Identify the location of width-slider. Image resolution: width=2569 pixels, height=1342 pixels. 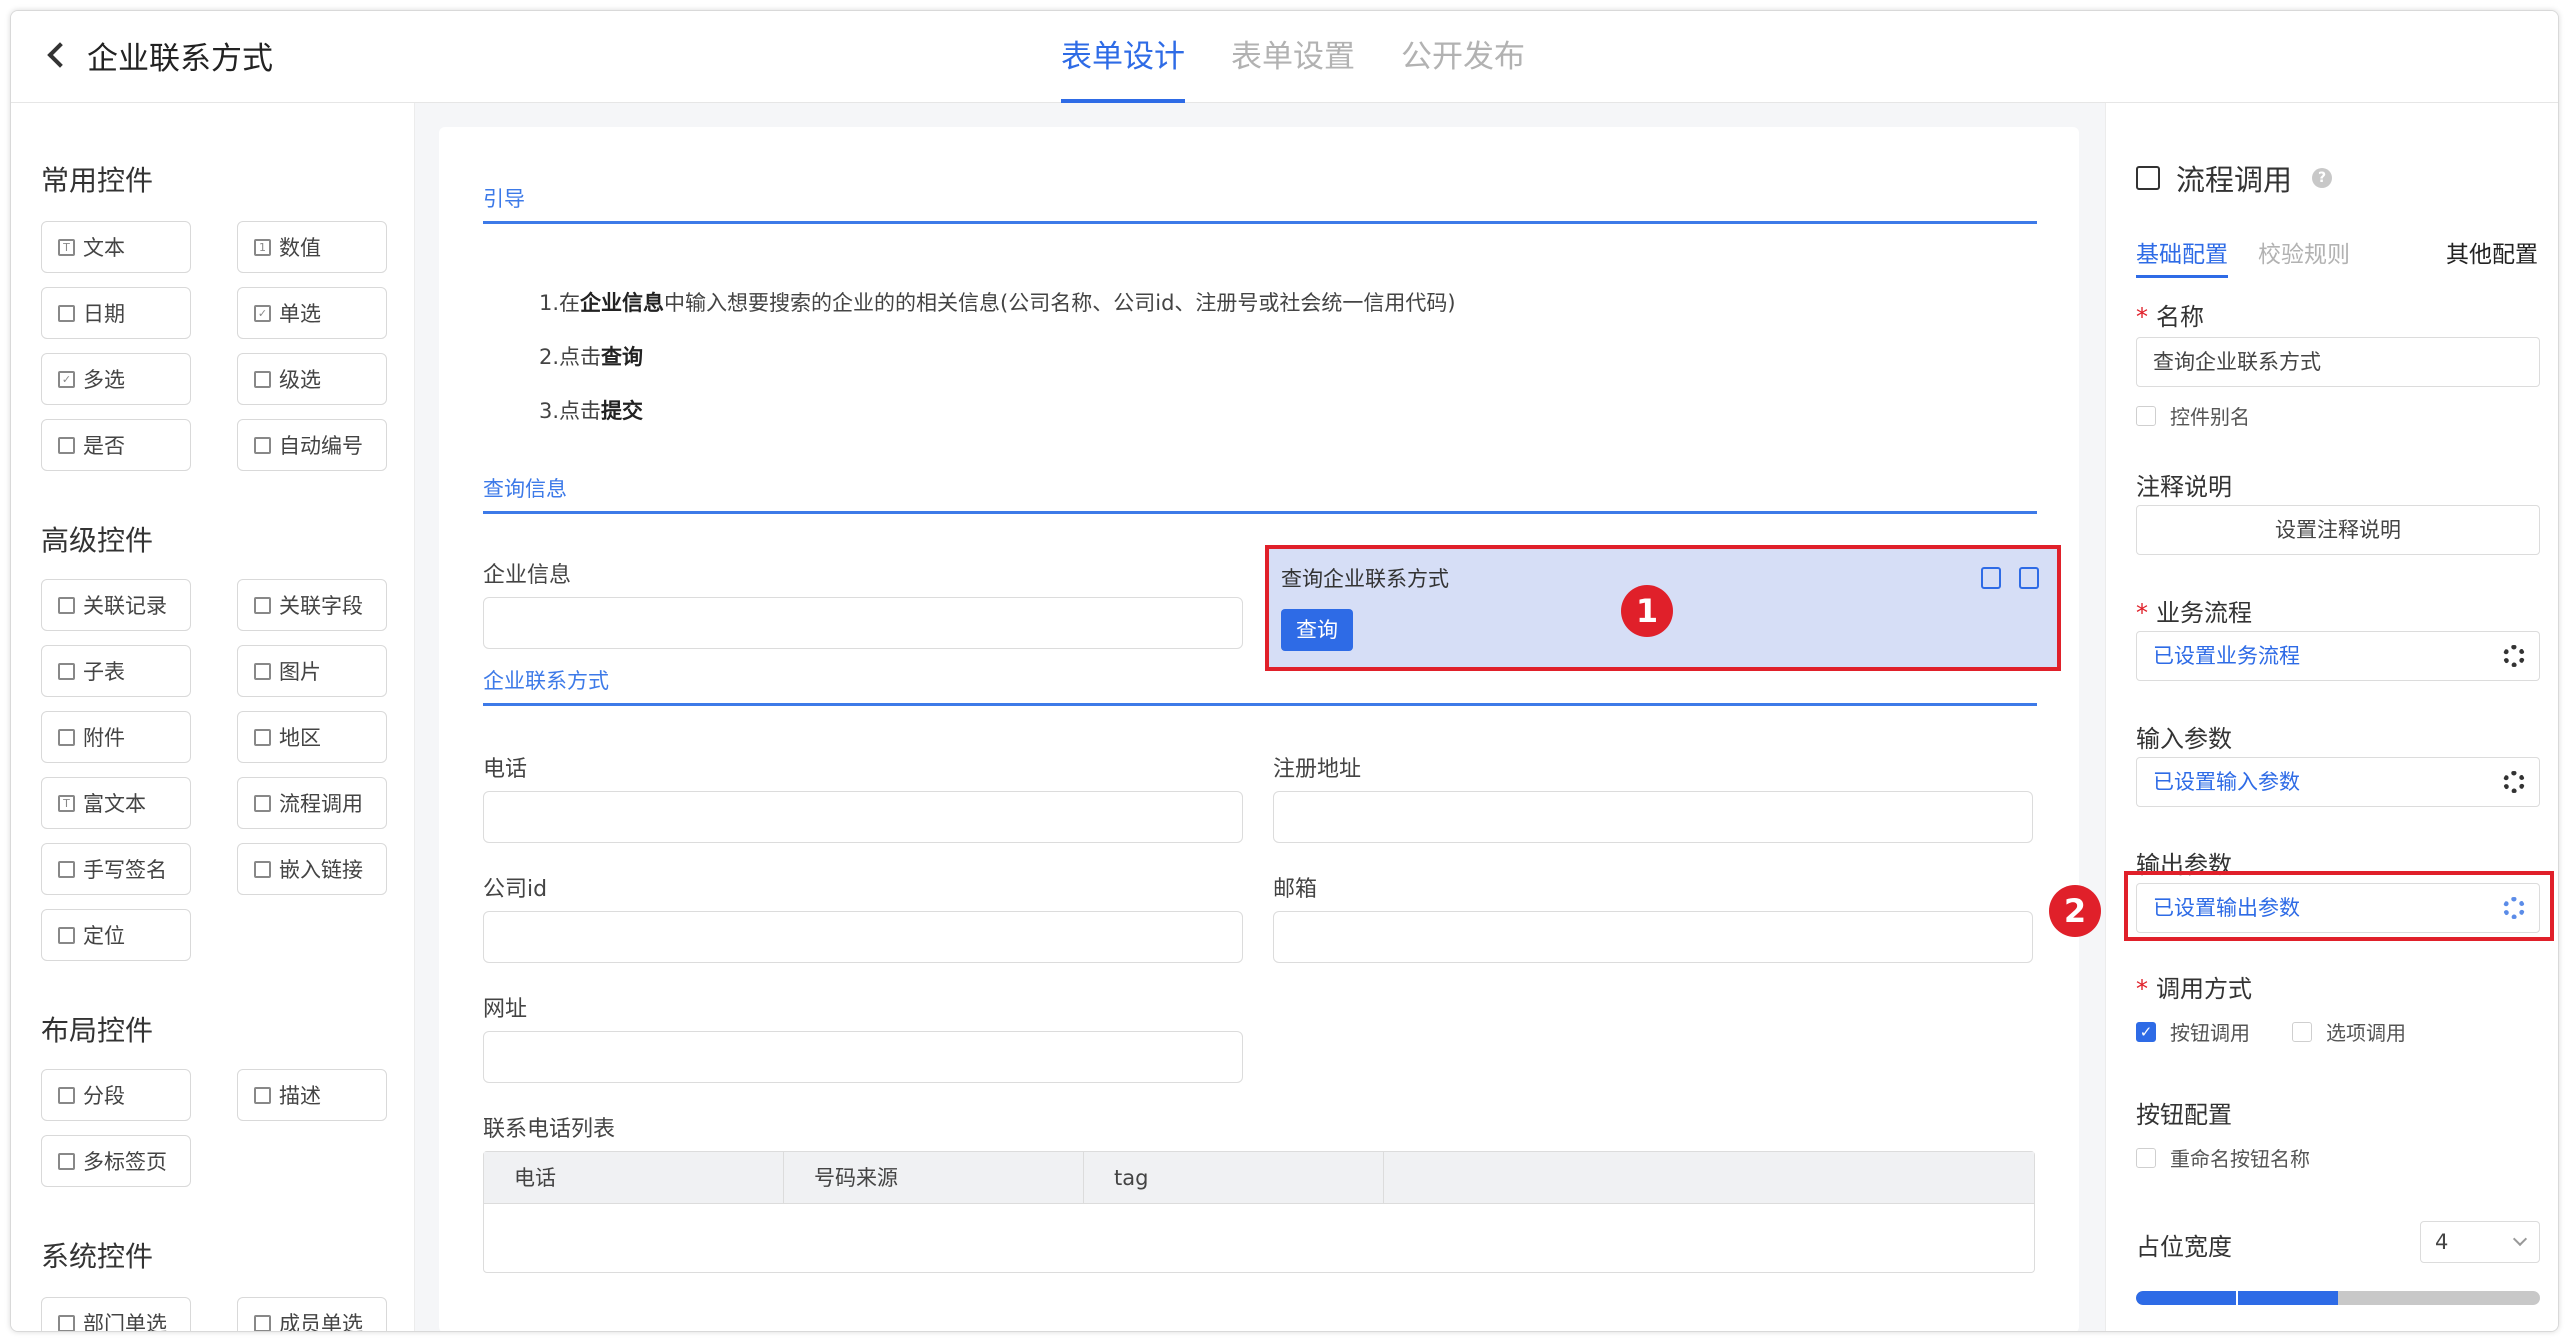
(2338, 1298).